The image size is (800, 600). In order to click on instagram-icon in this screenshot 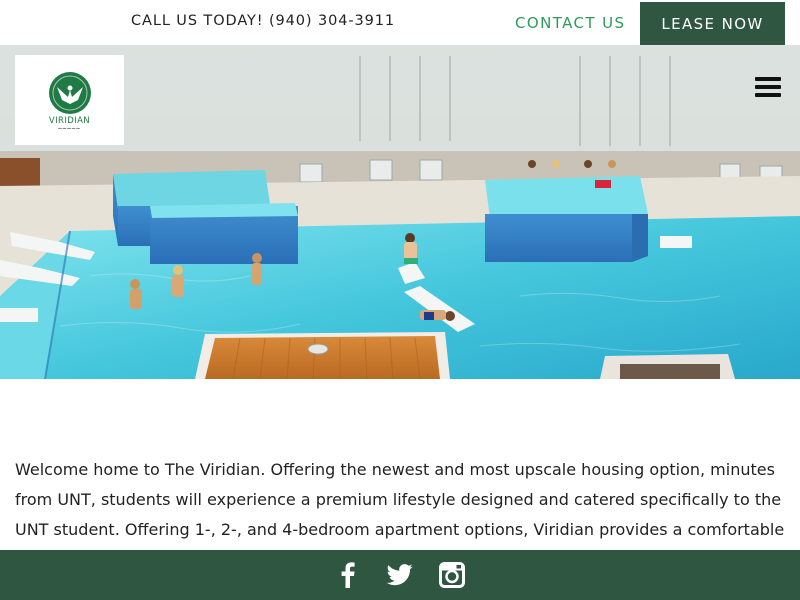, I will do `click(452, 575)`.